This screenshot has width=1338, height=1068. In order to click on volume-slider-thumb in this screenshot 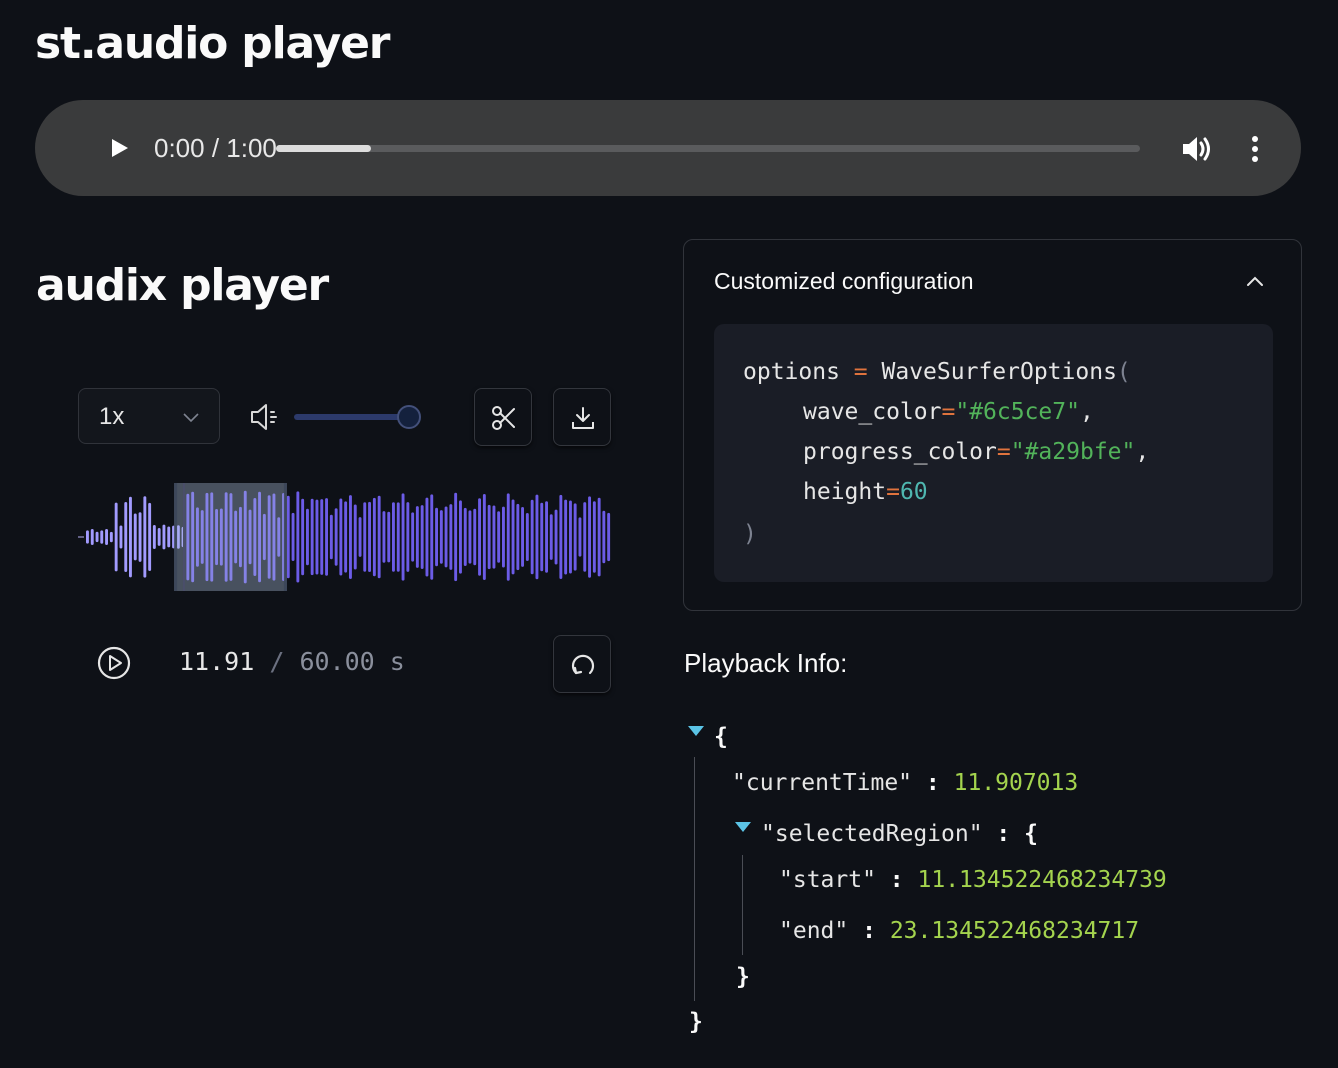, I will do `click(409, 417)`.